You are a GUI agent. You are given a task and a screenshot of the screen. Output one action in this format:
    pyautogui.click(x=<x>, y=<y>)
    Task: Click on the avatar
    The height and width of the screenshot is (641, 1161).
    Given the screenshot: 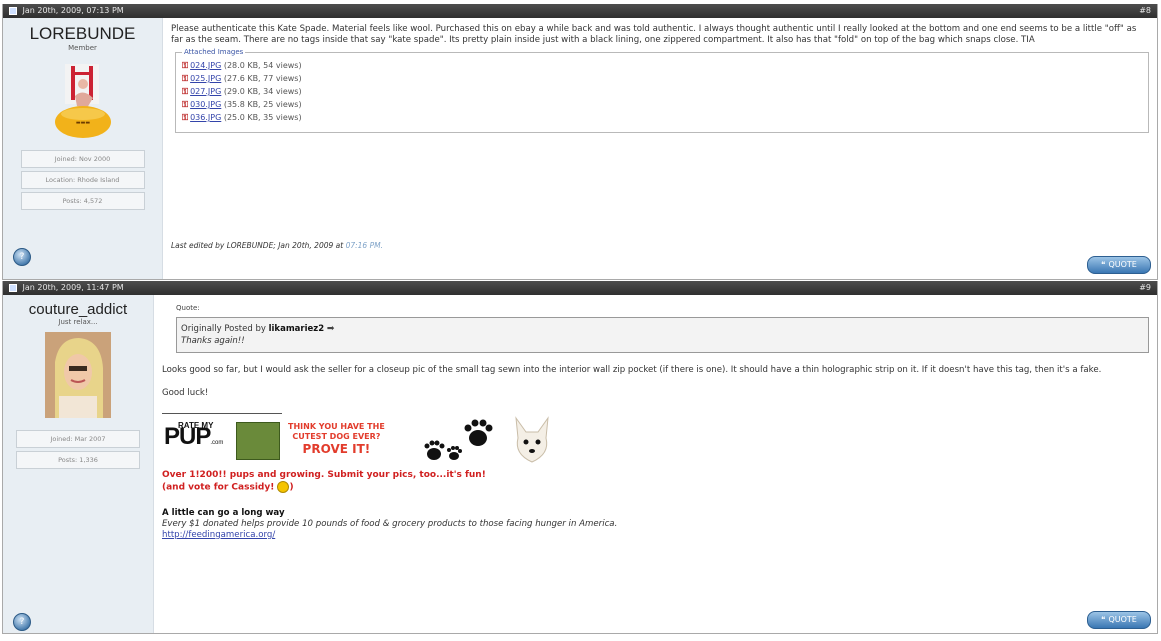 What is the action you would take?
    pyautogui.click(x=78, y=375)
    